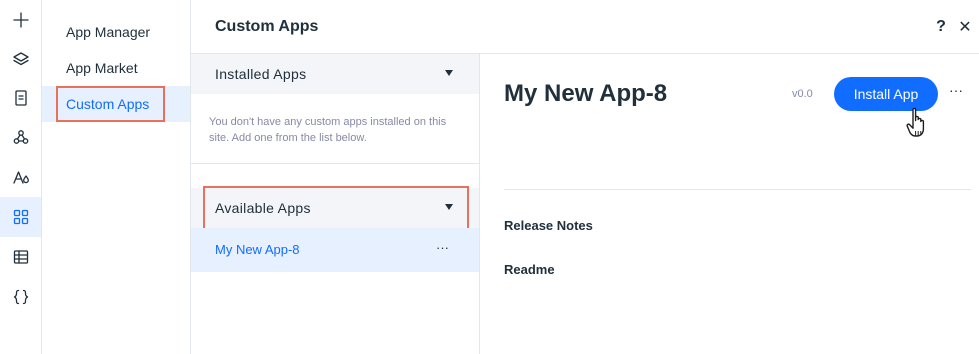 The width and height of the screenshot is (979, 354). I want to click on pages-button, so click(20, 98).